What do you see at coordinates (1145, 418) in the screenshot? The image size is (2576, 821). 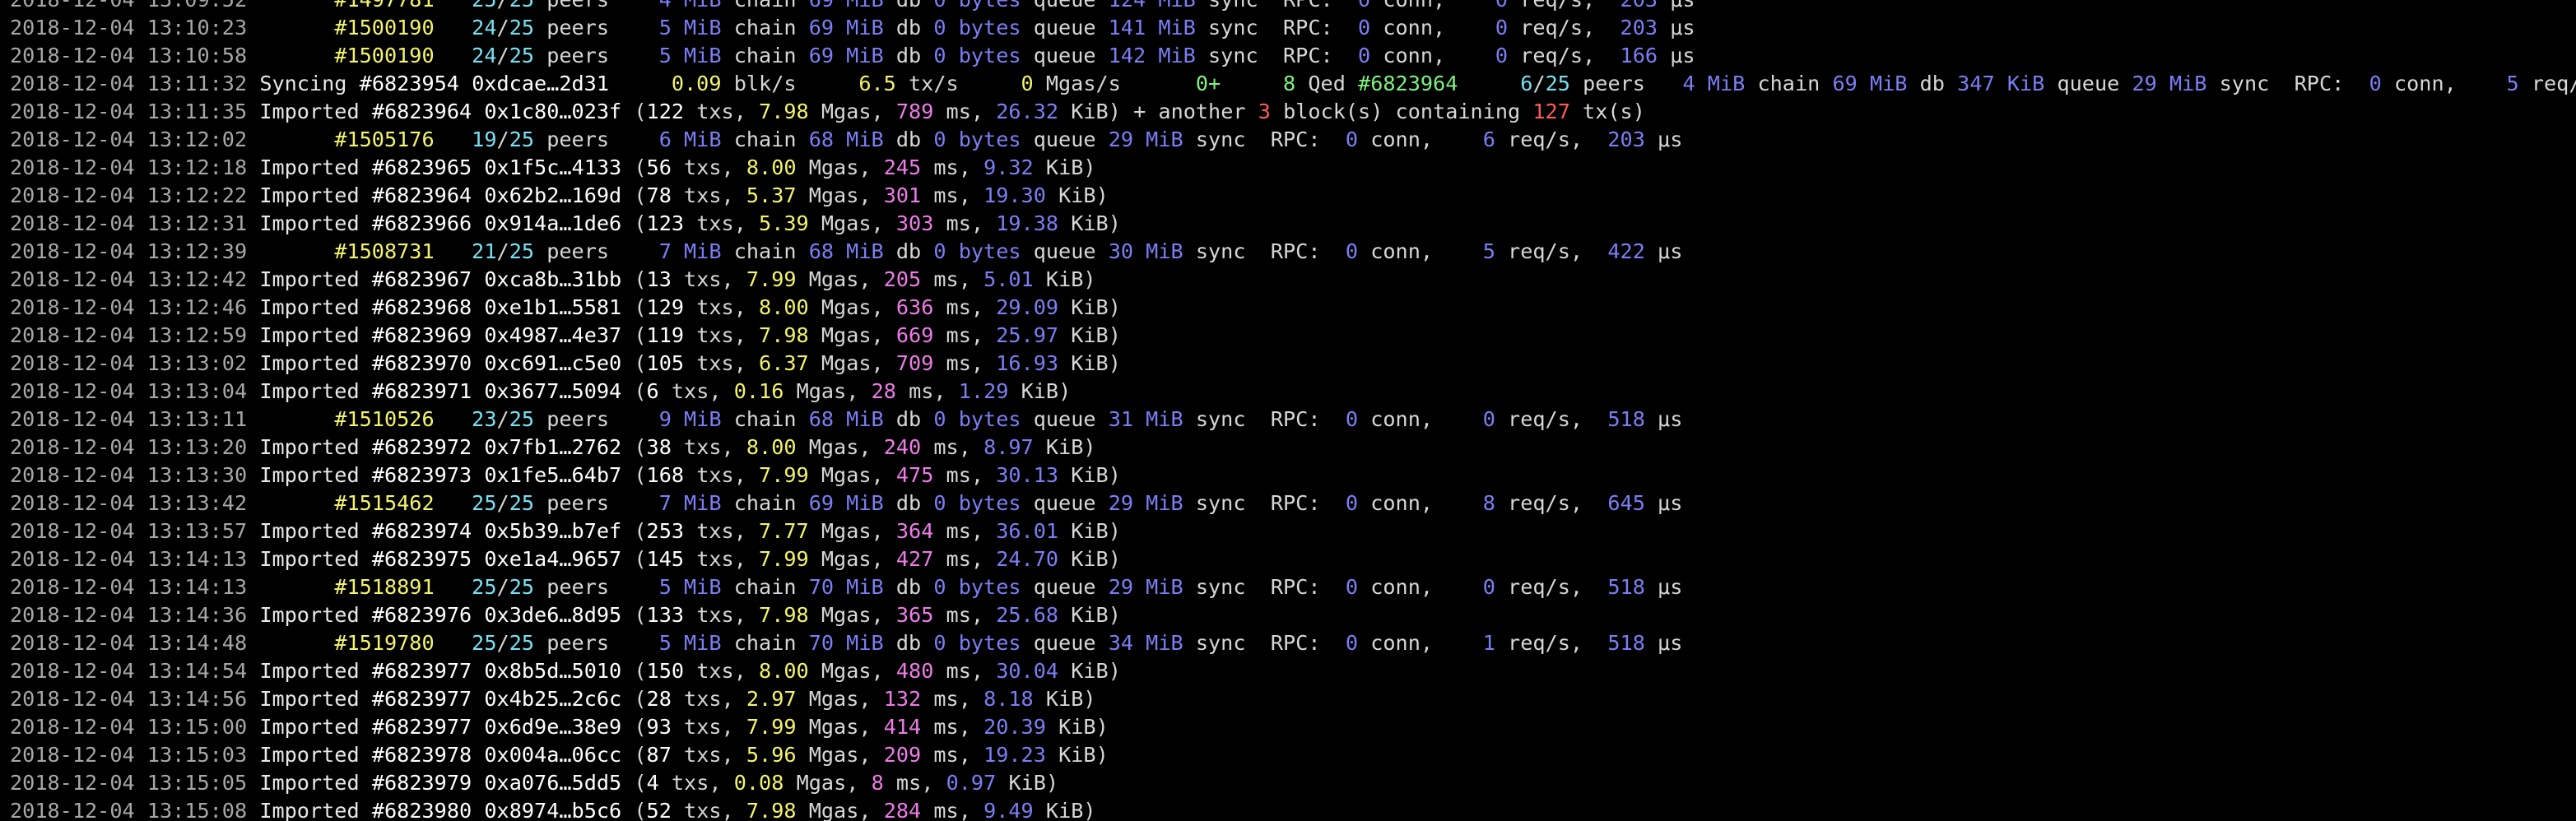 I see `sync-size: 31 MiB` at bounding box center [1145, 418].